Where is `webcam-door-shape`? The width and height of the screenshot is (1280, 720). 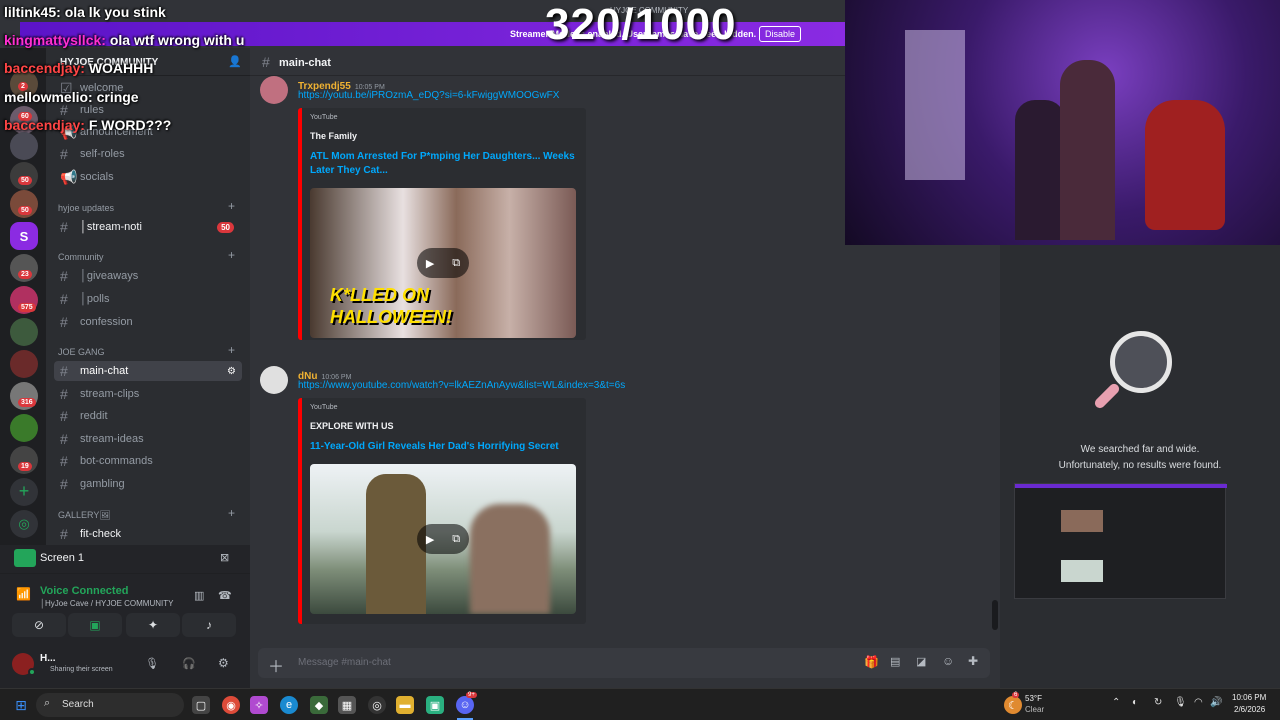
webcam-door-shape is located at coordinates (935, 105).